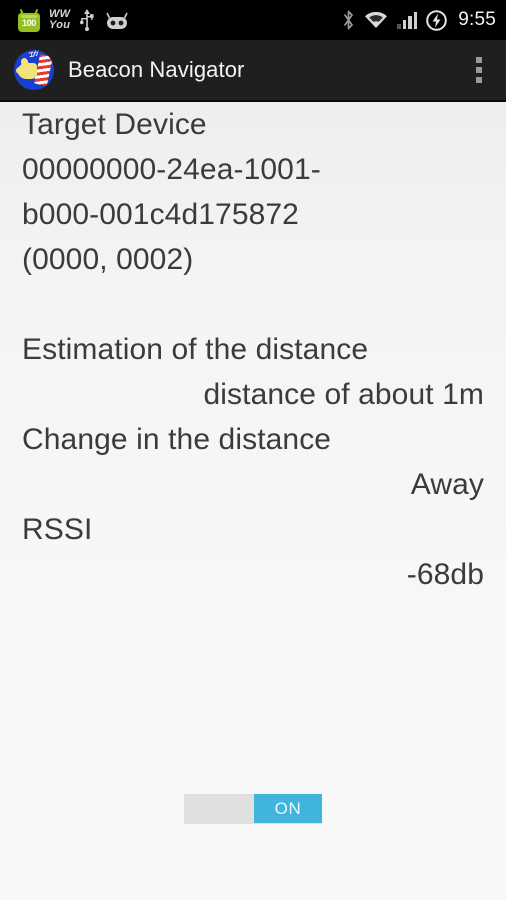 This screenshot has height=900, width=506. I want to click on distance-change-label: Change in the distance, so click(177, 439).